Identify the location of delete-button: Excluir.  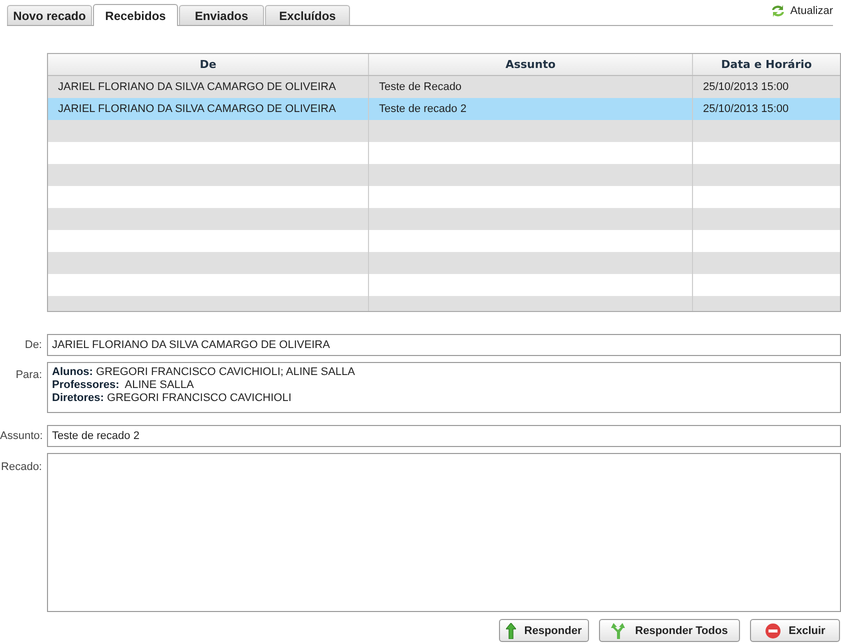
(795, 630).